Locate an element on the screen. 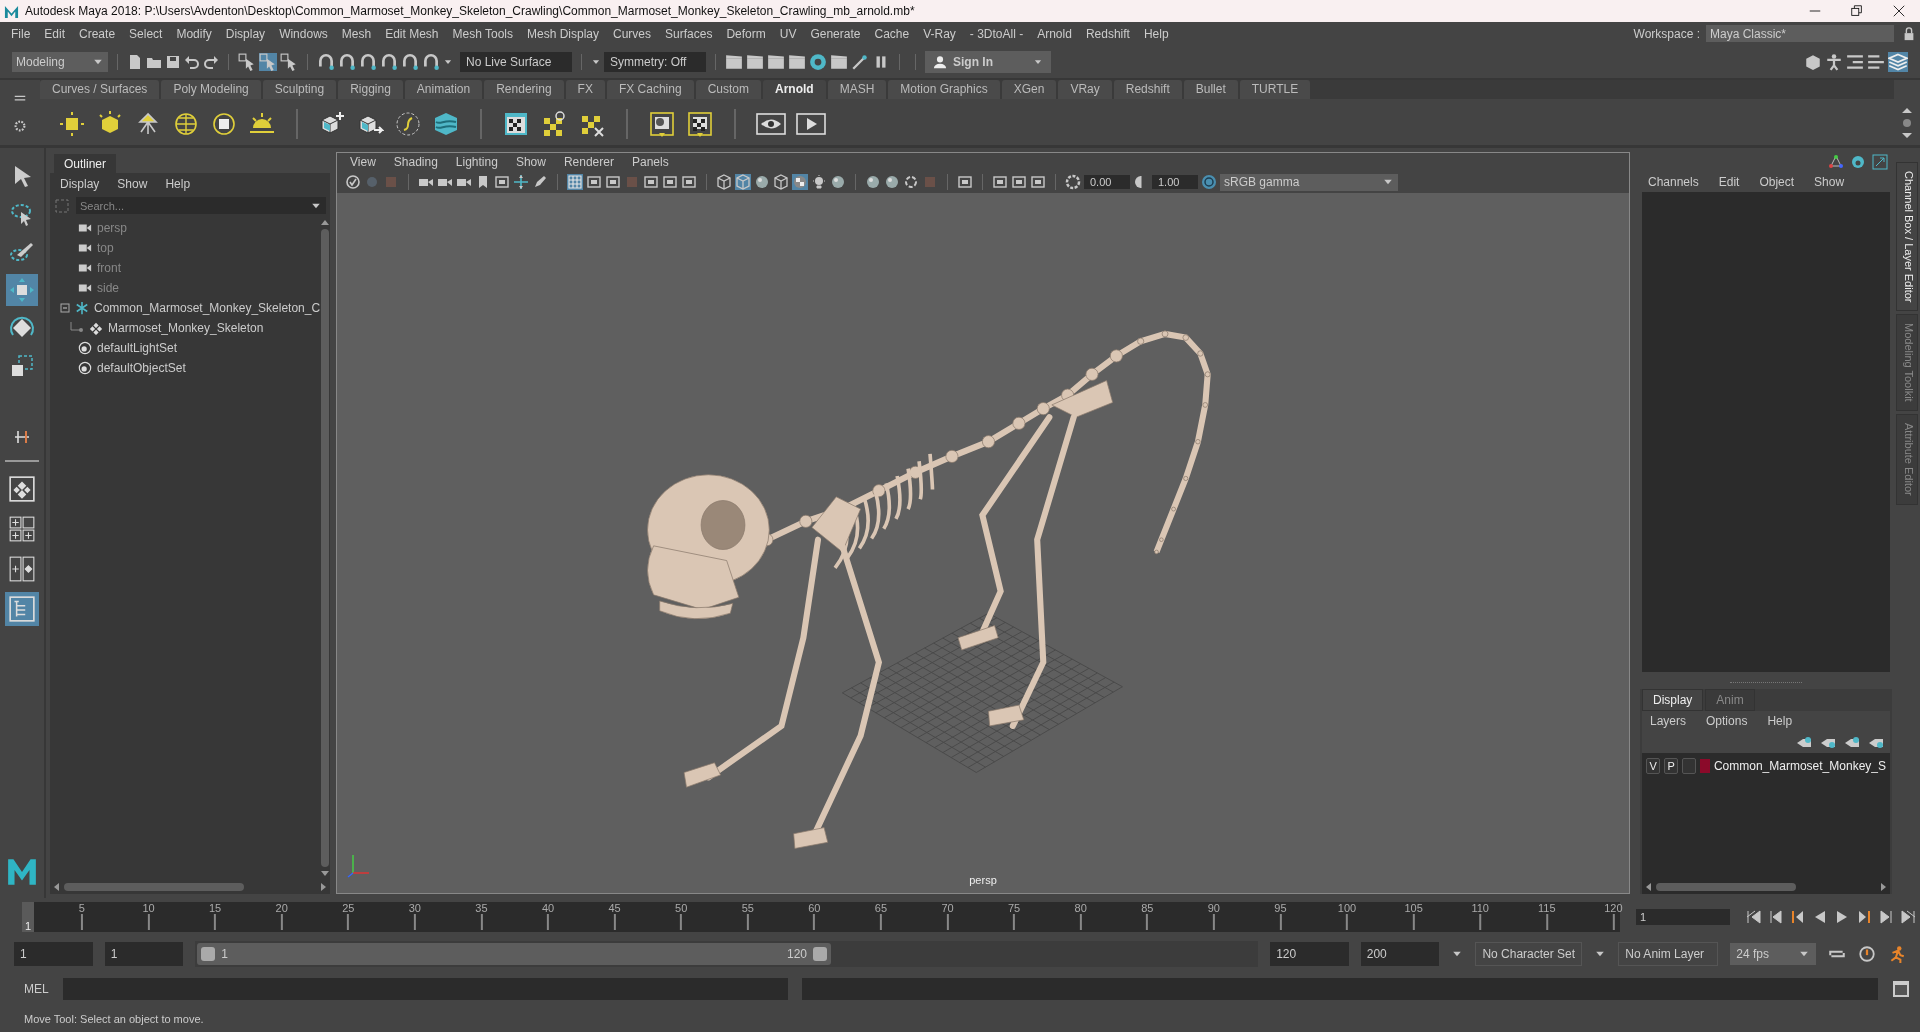 Image resolution: width=1920 pixels, height=1032 pixels. menu-item: Select is located at coordinates (146, 33).